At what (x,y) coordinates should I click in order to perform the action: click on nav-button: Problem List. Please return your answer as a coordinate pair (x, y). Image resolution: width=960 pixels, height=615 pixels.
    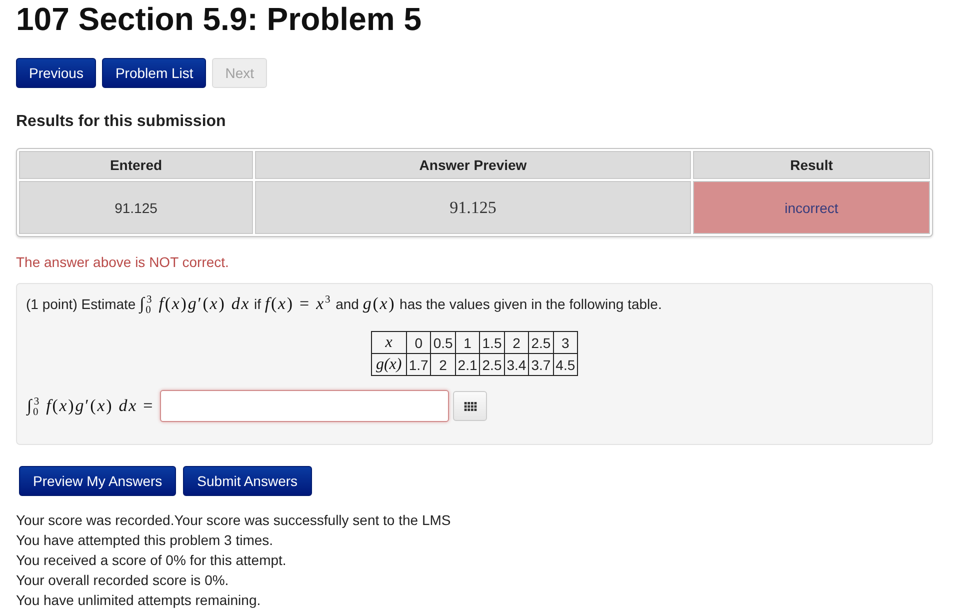
    Looking at the image, I should click on (154, 73).